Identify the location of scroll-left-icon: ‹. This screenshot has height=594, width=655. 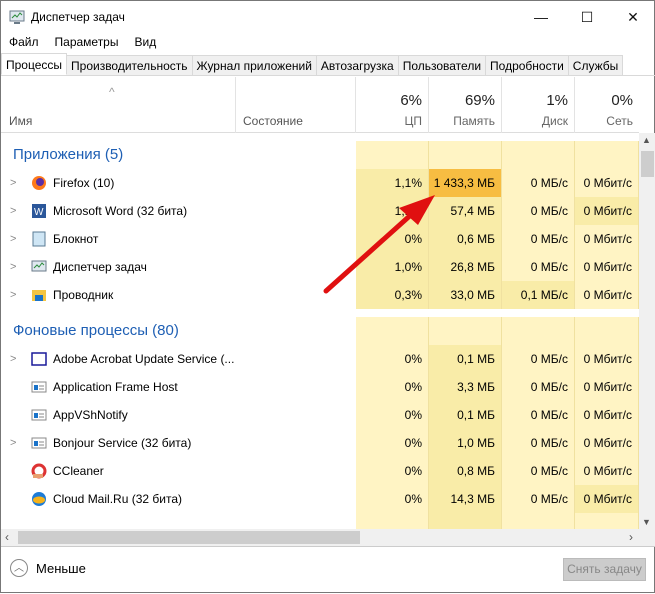
(7, 537).